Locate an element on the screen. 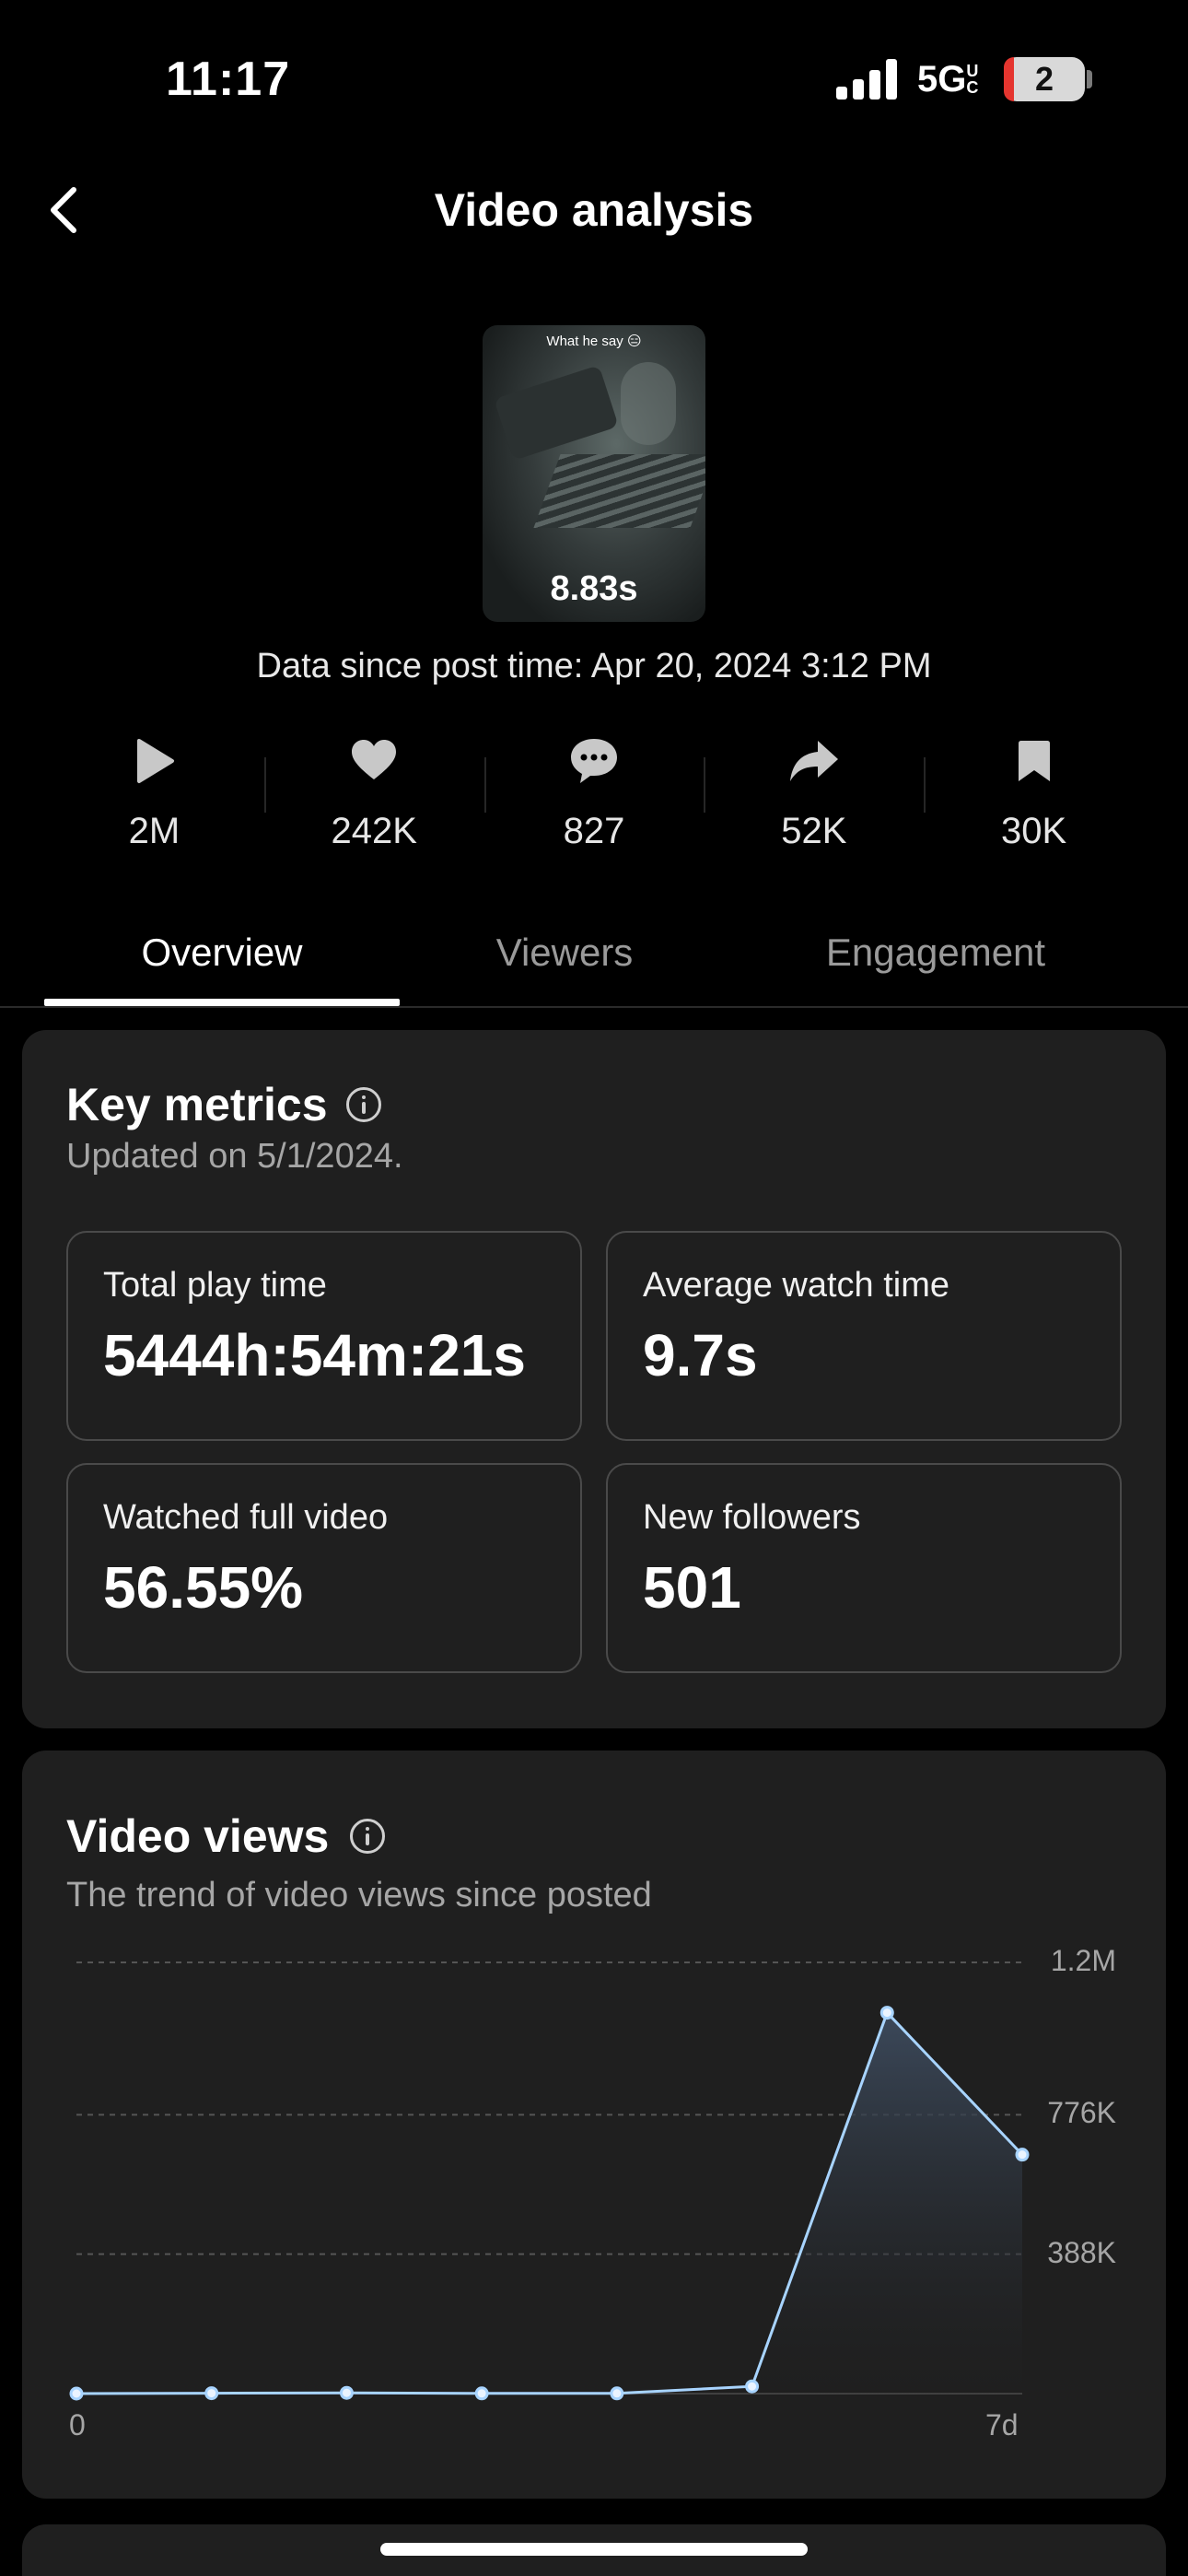  metric-label: New followers is located at coordinates (752, 1517).